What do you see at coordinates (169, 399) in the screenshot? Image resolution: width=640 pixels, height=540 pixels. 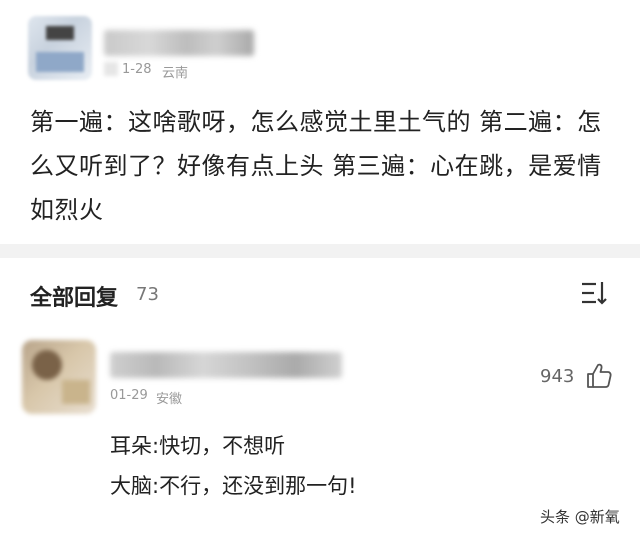 I see `reply-location: 安徽` at bounding box center [169, 399].